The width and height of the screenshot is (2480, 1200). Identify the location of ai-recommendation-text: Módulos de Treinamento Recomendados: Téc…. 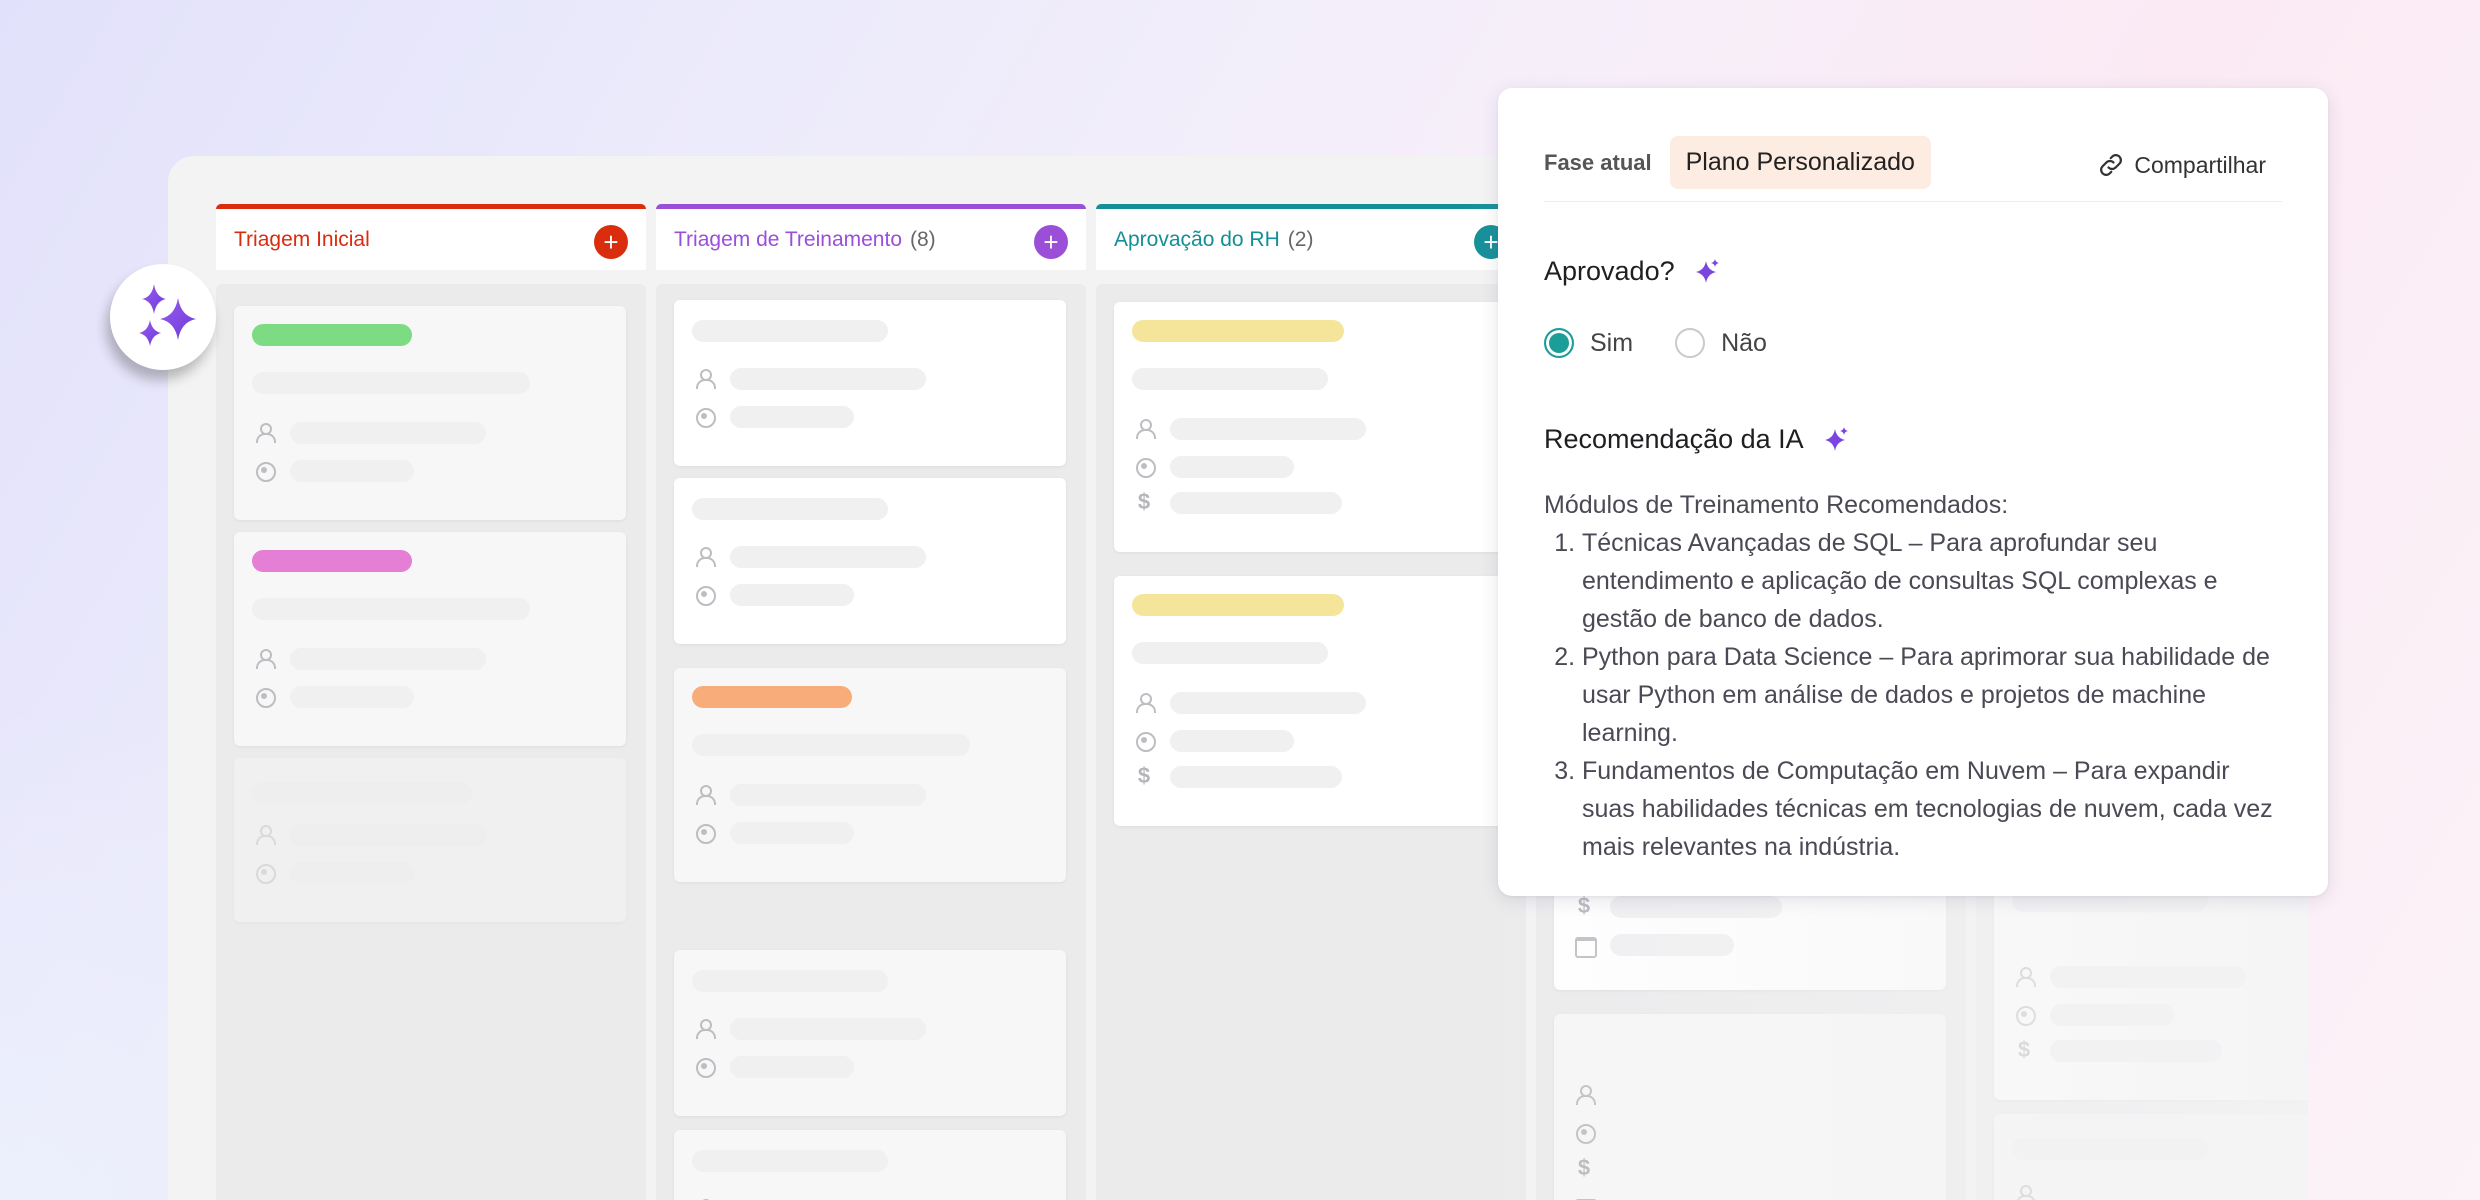
(1914, 676).